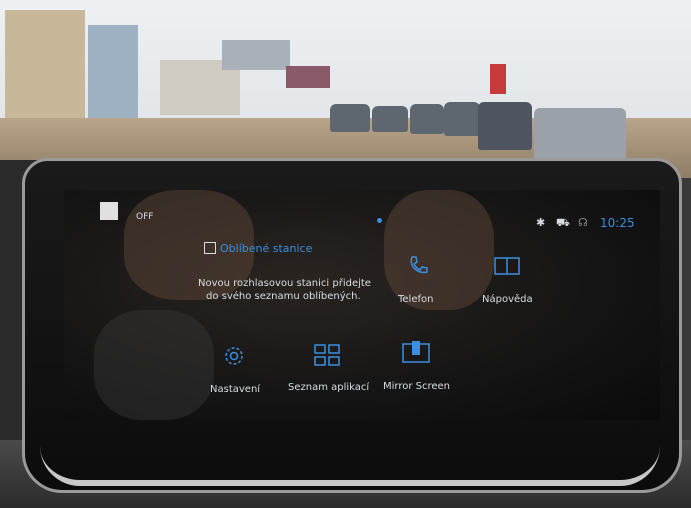  Describe the element at coordinates (284, 283) in the screenshot. I see `favorites-message-line1: Novou rozhlasovou stanici přidejte` at that location.